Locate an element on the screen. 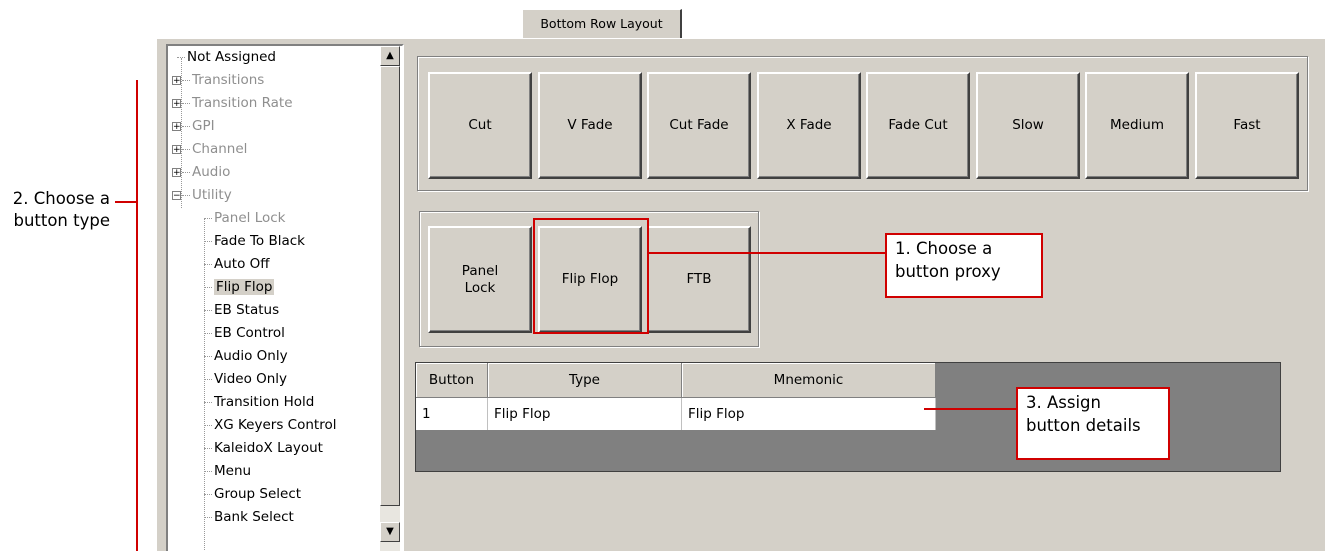 This screenshot has height=551, width=1325. tree-item-audio: + Audio is located at coordinates (201, 172).